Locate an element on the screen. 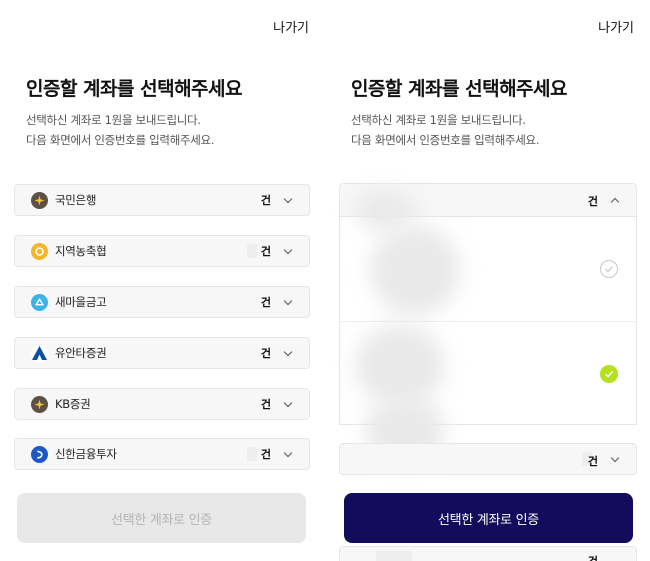 This screenshot has width=650, height=561. institution-name: KB증권 is located at coordinates (73, 404).